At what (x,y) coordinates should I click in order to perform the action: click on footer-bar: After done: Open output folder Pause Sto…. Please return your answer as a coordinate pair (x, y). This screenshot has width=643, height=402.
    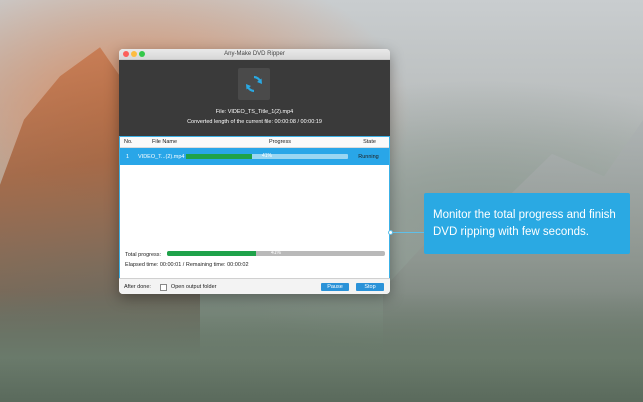
    Looking at the image, I should click on (254, 286).